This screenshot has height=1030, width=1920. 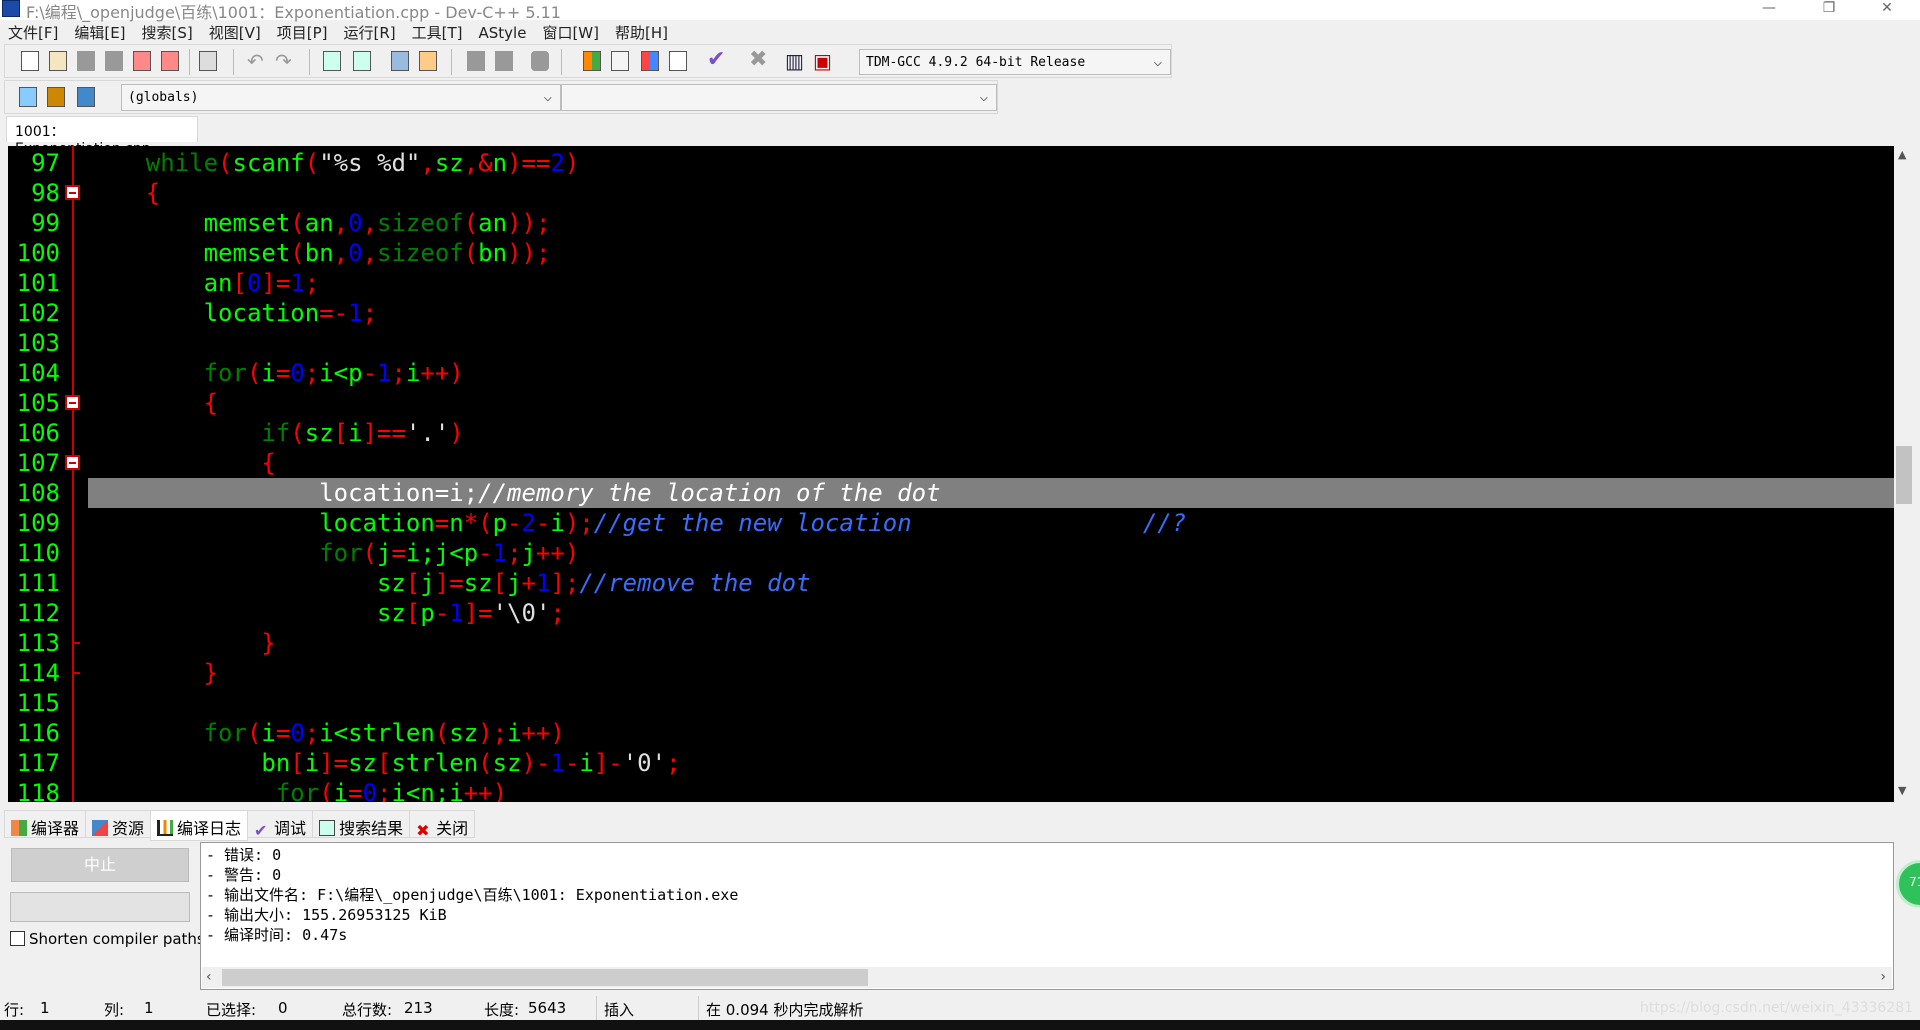 I want to click on close-file-icon, so click(x=142, y=61).